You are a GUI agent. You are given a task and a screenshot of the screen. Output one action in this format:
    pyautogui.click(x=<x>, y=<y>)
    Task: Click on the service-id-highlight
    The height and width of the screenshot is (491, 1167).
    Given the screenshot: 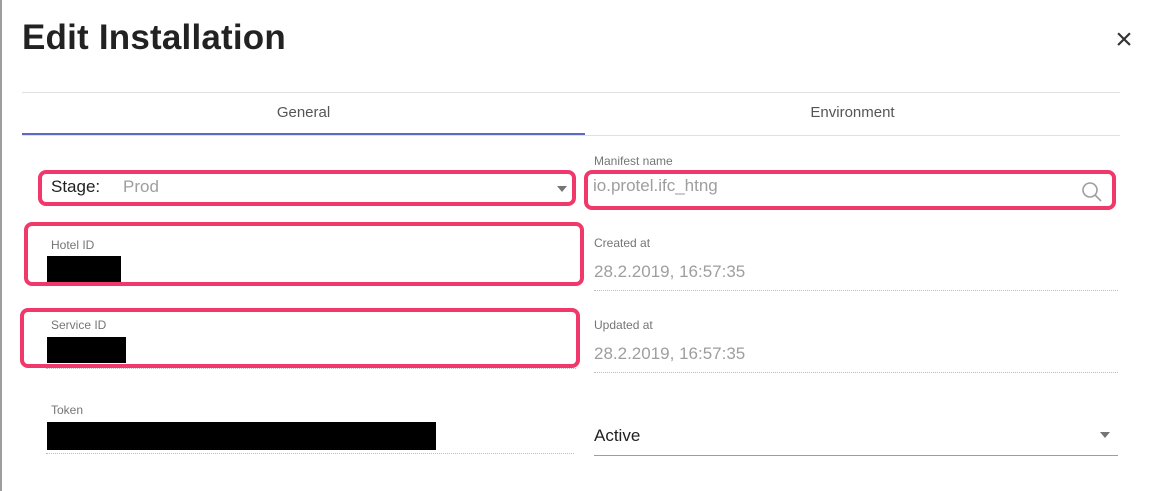 What is the action you would take?
    pyautogui.click(x=300, y=338)
    